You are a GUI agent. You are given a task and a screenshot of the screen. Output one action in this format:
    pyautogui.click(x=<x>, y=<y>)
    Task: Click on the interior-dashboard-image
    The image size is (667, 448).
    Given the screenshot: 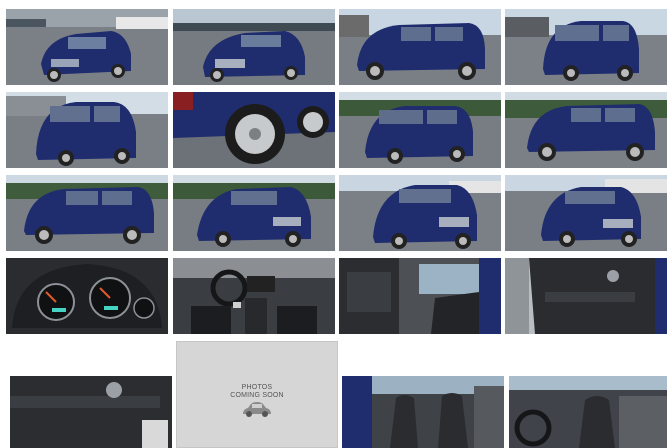 What is the action you would take?
    pyautogui.click(x=254, y=296)
    